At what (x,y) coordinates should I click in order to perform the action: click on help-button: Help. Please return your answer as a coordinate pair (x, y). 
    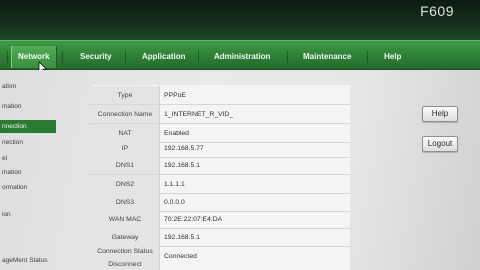
    Looking at the image, I should click on (440, 114).